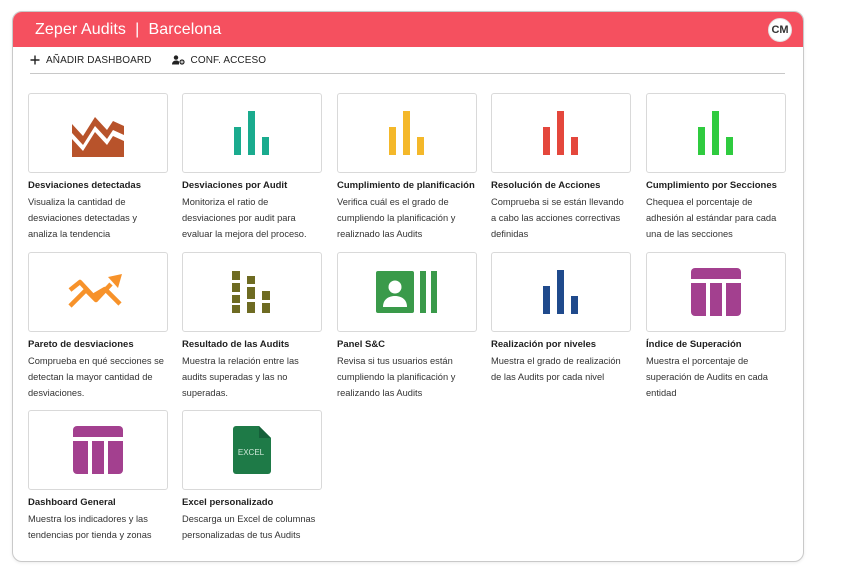 The height and width of the screenshot is (572, 845). I want to click on contact-panel-icon, so click(407, 292).